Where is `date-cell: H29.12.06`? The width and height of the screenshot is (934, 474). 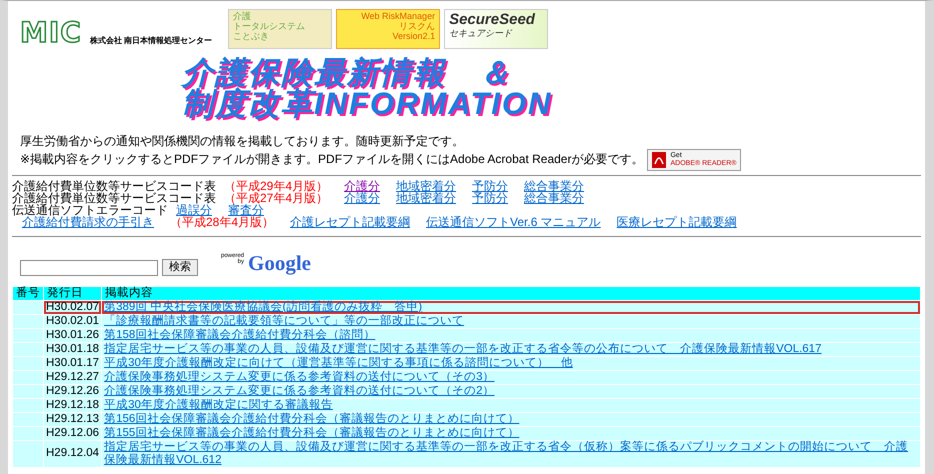 date-cell: H29.12.06 is located at coordinates (73, 433).